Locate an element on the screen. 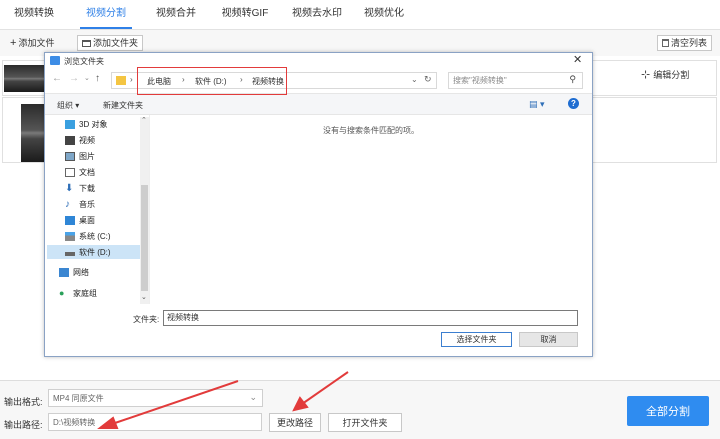  organize-button: 组织 ▾ is located at coordinates (68, 105).